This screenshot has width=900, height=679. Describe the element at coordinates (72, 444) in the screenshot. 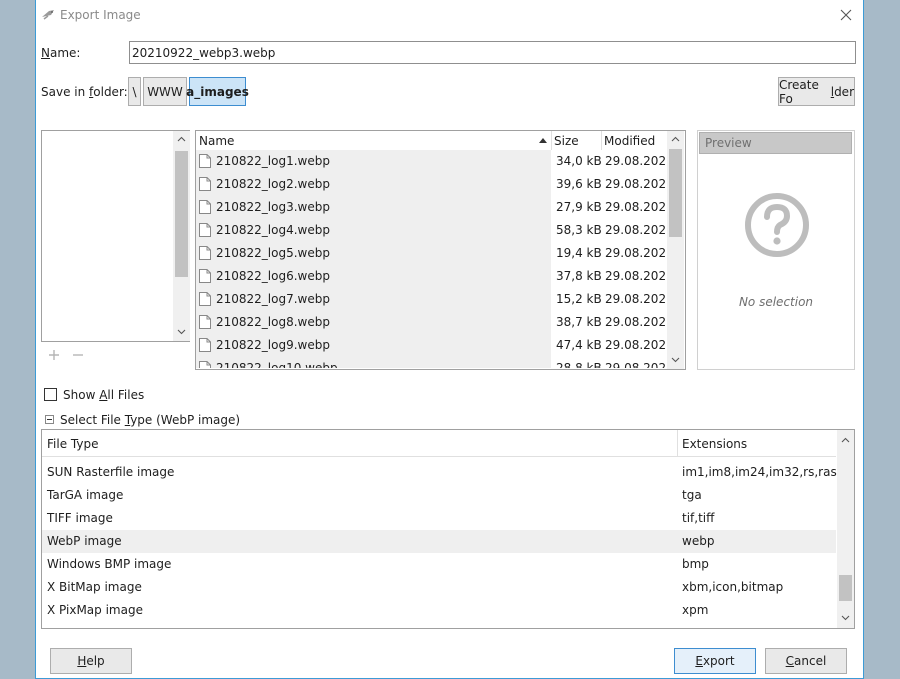

I see `column-header-file-type: File Type` at that location.